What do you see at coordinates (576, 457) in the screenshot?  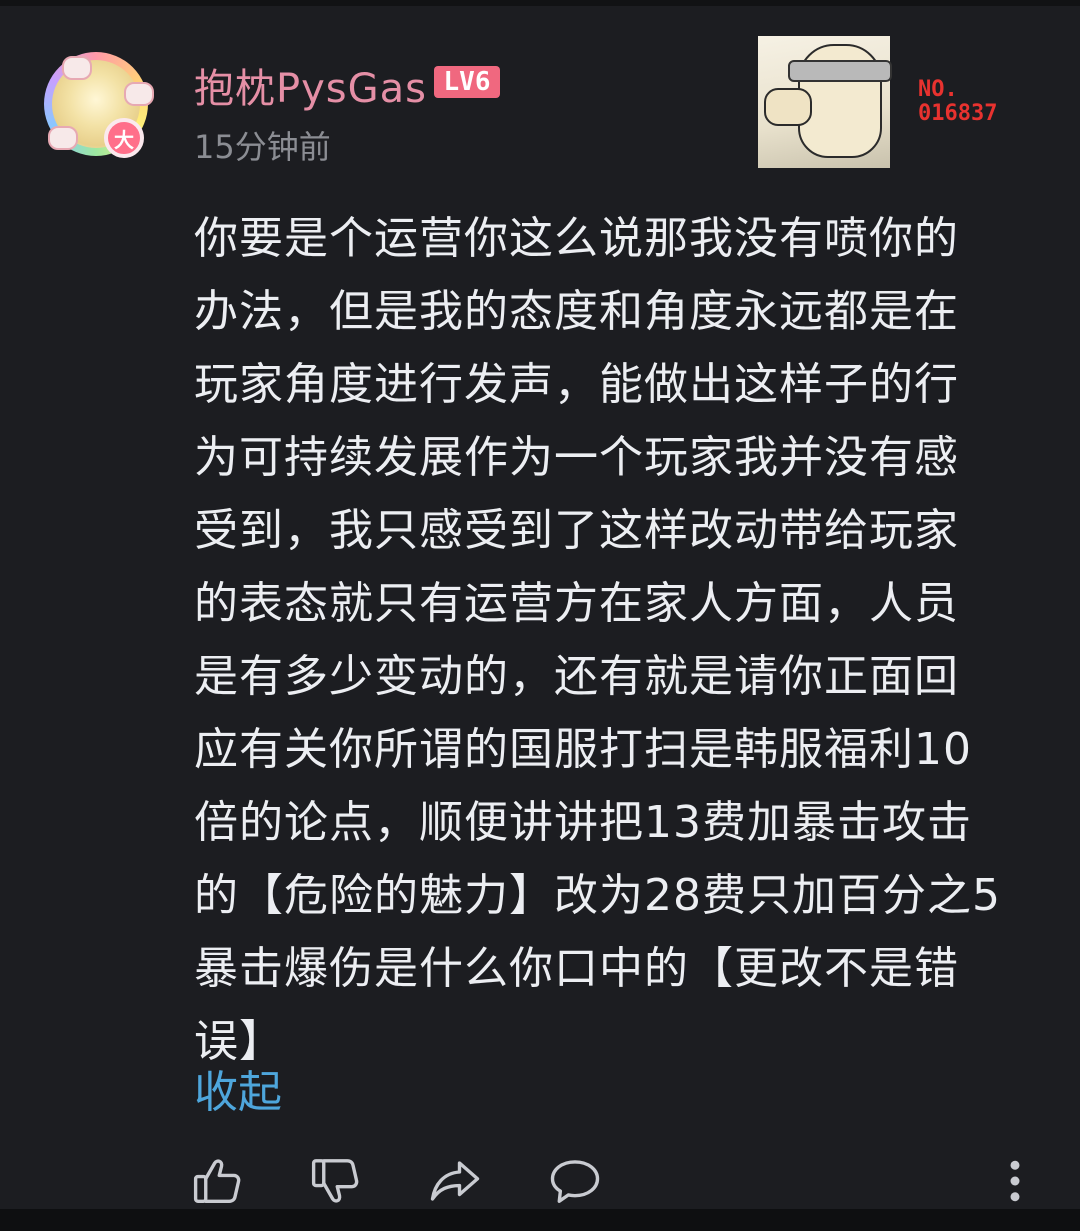 I see `comment-line: 为可持续发展作为一个玩家我并没有感` at bounding box center [576, 457].